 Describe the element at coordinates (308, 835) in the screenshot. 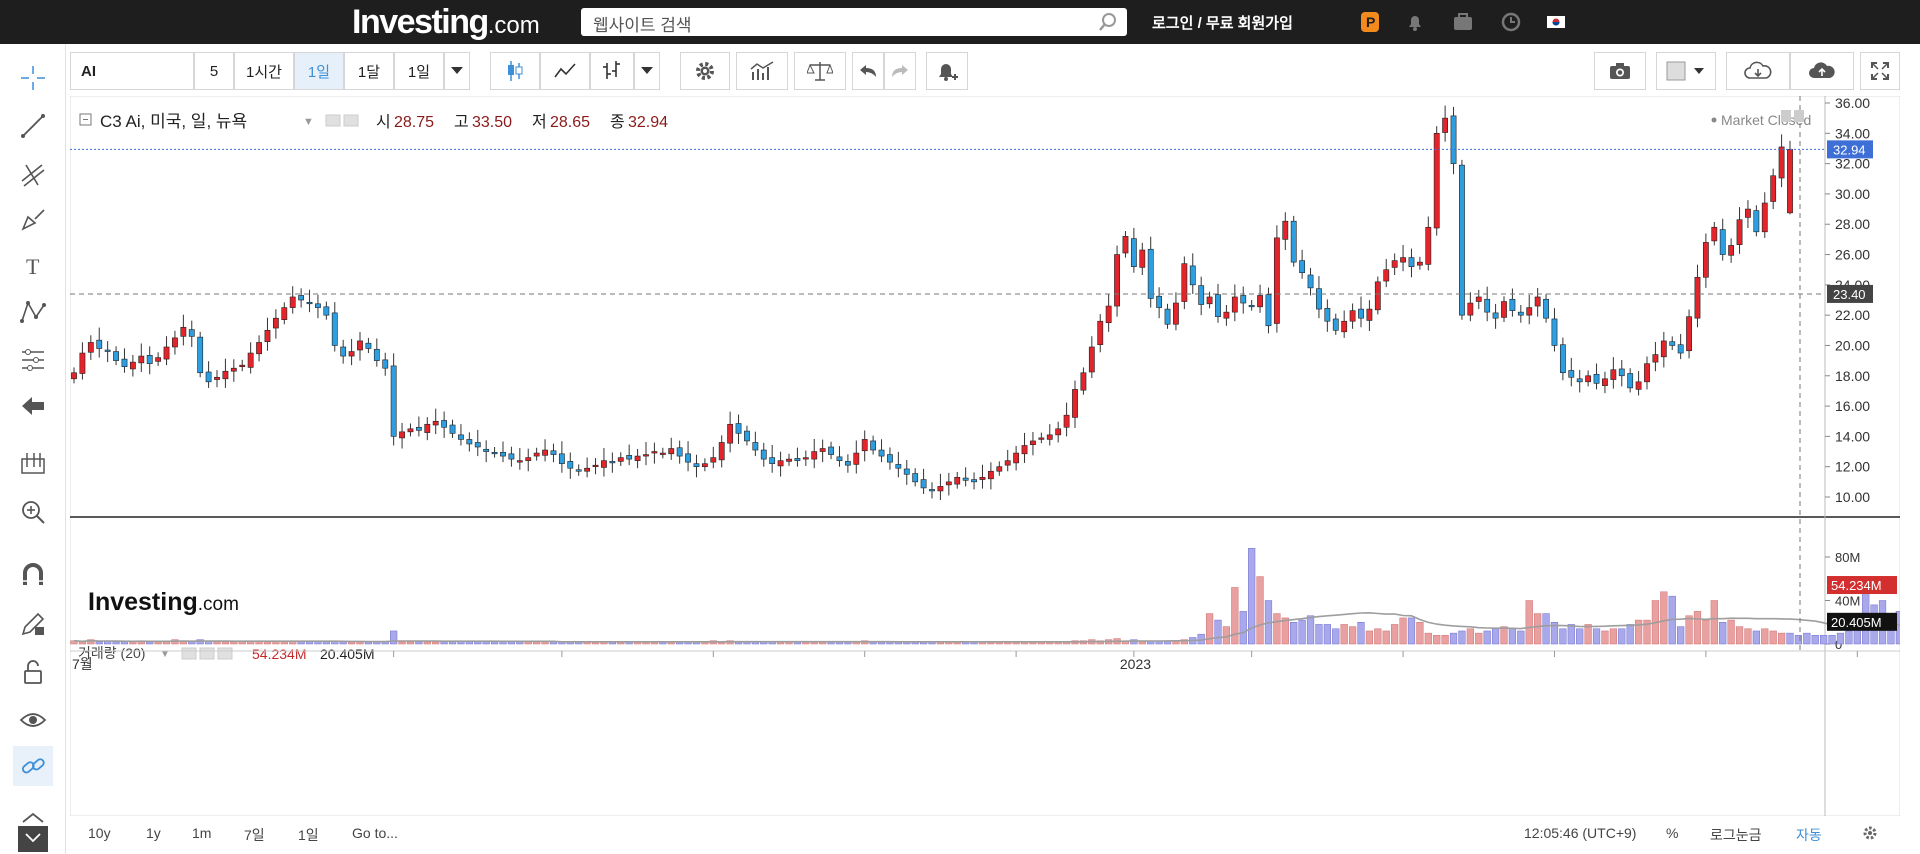

I see `range-1d-button: 1일` at that location.